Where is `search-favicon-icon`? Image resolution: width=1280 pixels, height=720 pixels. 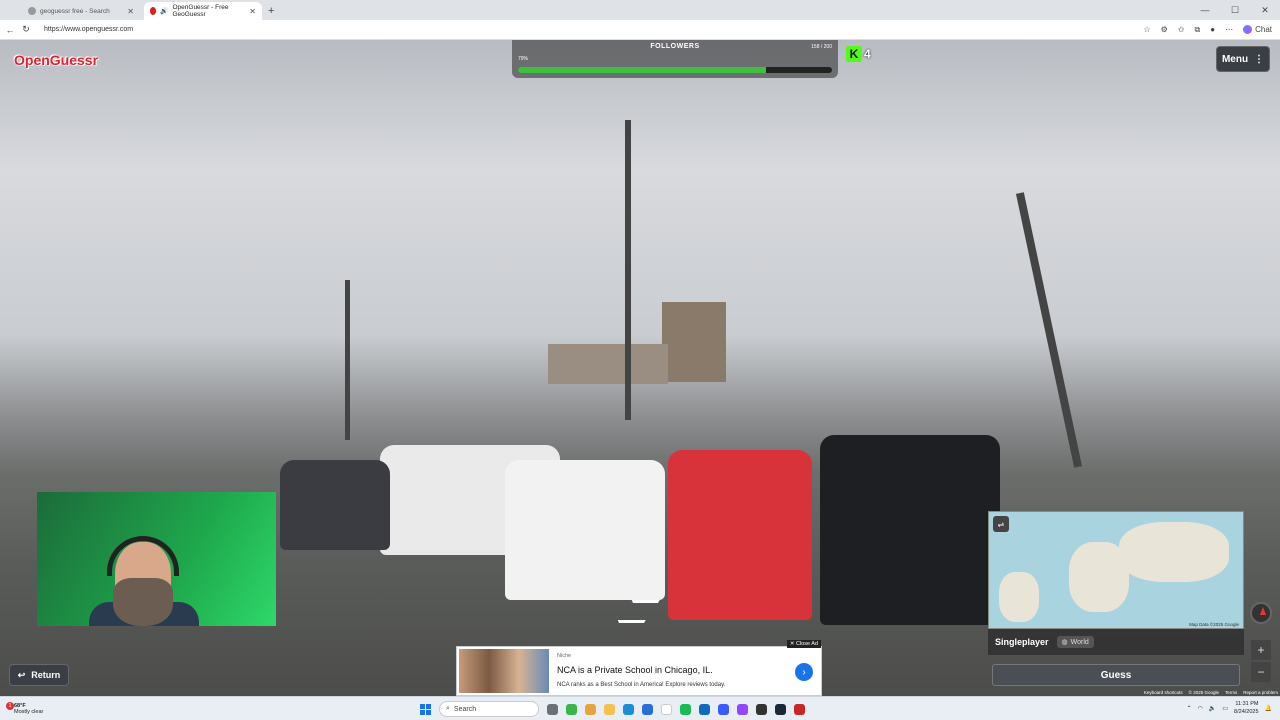
search-favicon-icon is located at coordinates (32, 11).